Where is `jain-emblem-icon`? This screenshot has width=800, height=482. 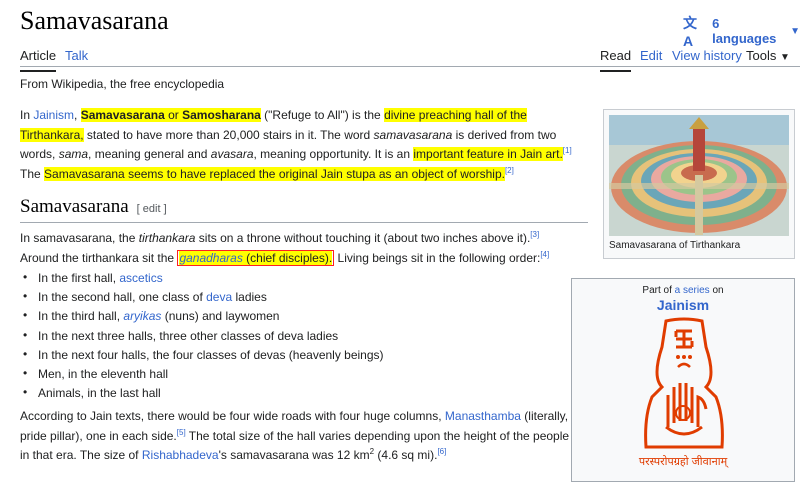 jain-emblem-icon is located at coordinates (684, 384).